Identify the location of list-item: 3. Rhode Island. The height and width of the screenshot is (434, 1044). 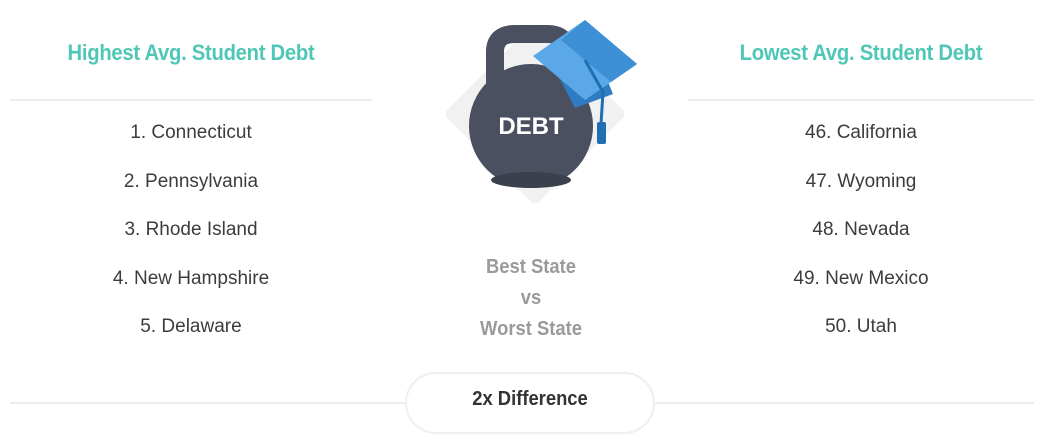
(191, 229).